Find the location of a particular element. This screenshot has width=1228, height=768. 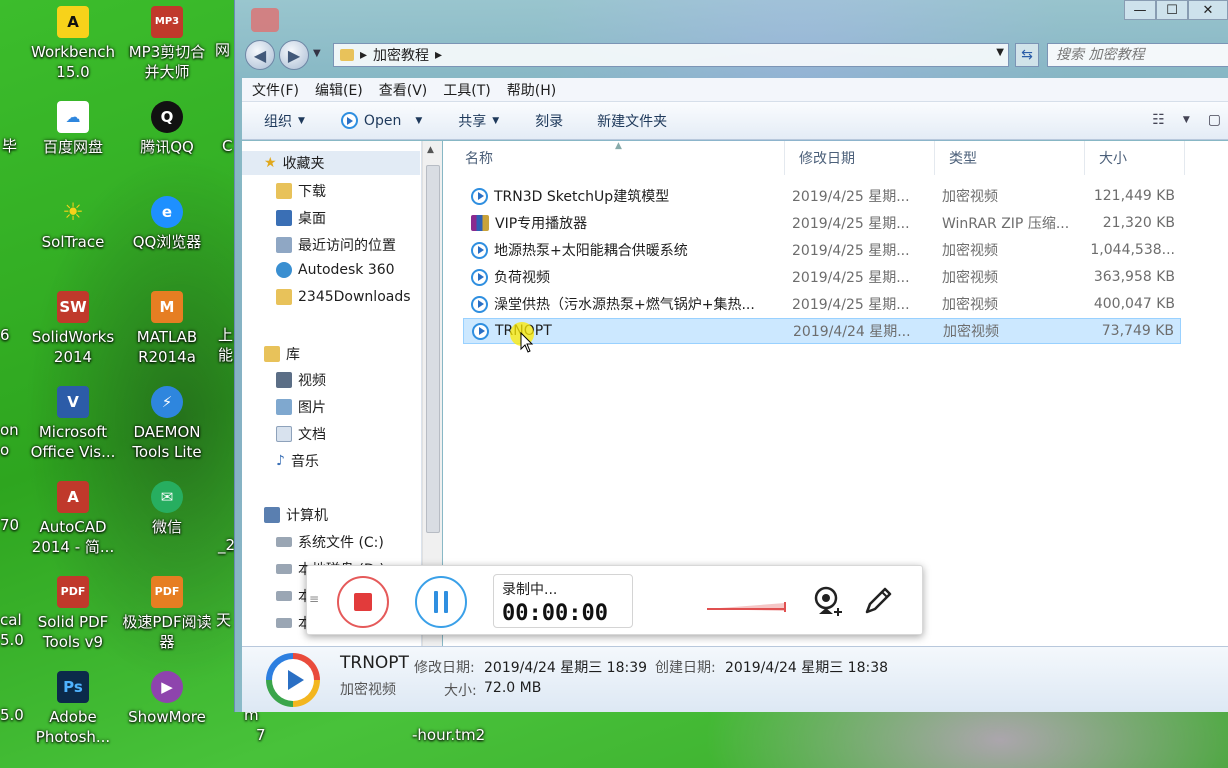

desktop-icon-daemon-tools: ⚡ DAEMON Tools Lite is located at coordinates (167, 424).